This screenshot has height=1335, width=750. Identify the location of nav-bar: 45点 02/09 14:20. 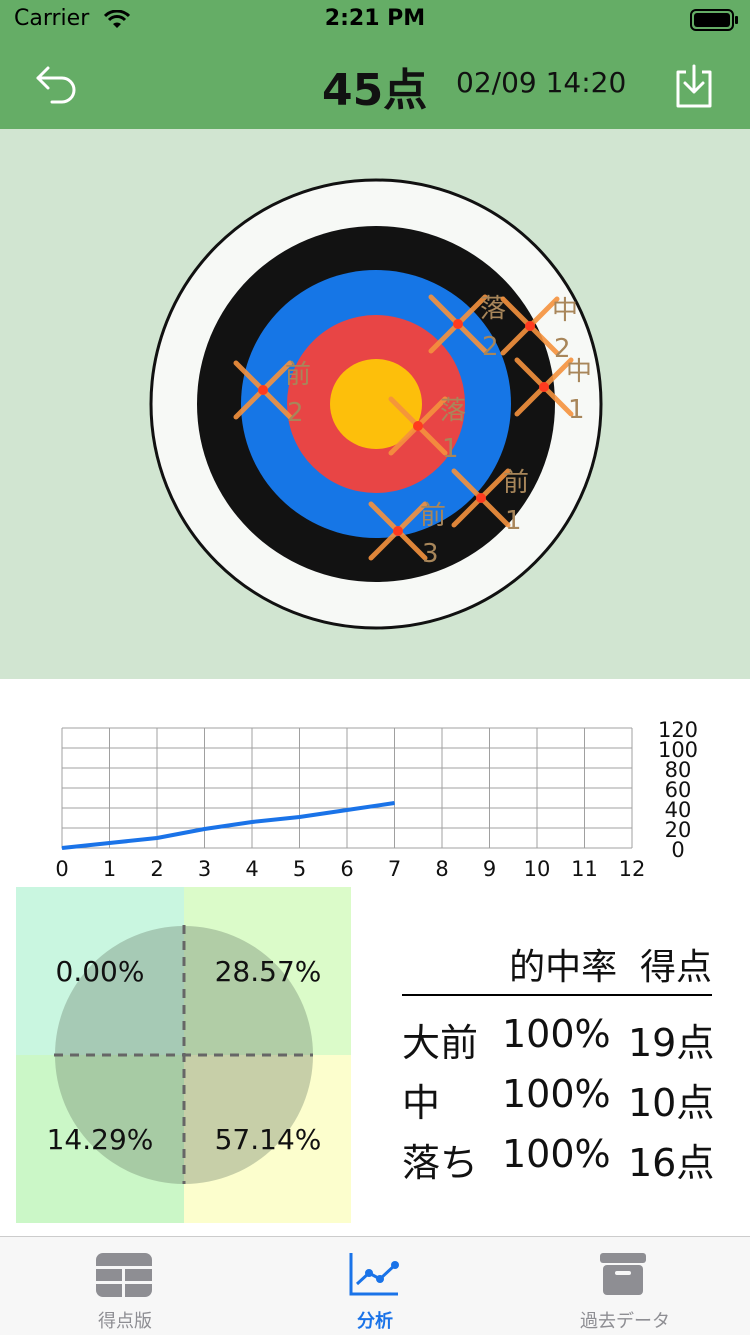
(375, 84).